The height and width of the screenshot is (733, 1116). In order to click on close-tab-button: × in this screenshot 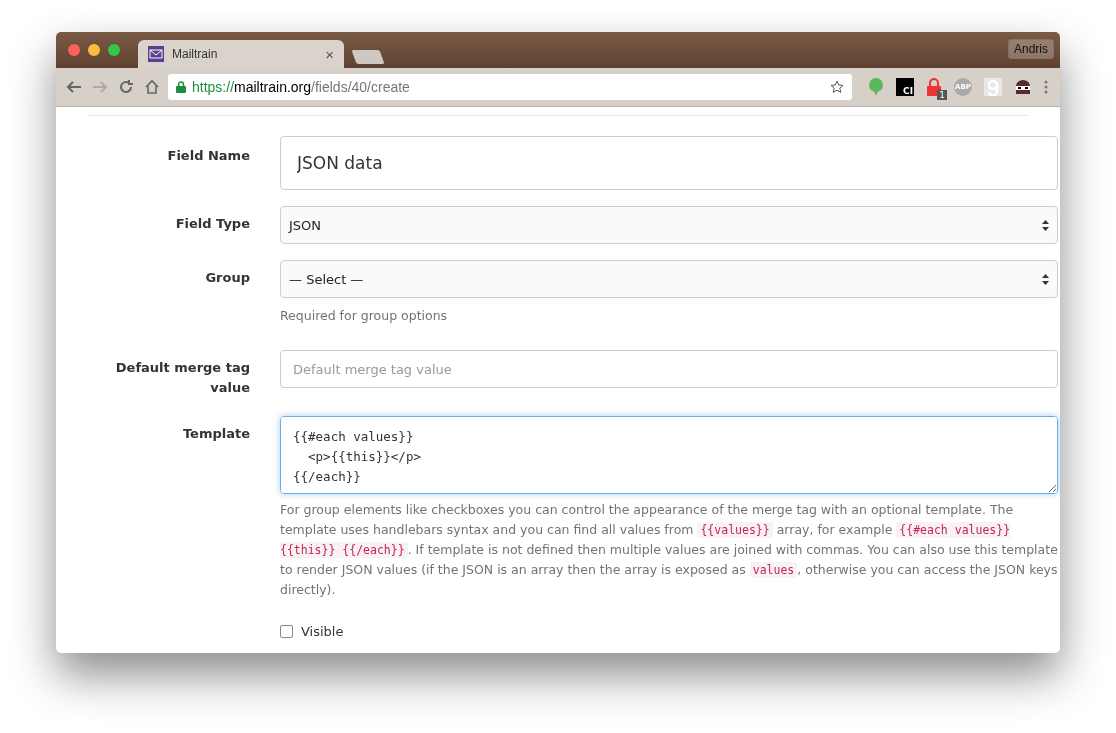, I will do `click(329, 54)`.